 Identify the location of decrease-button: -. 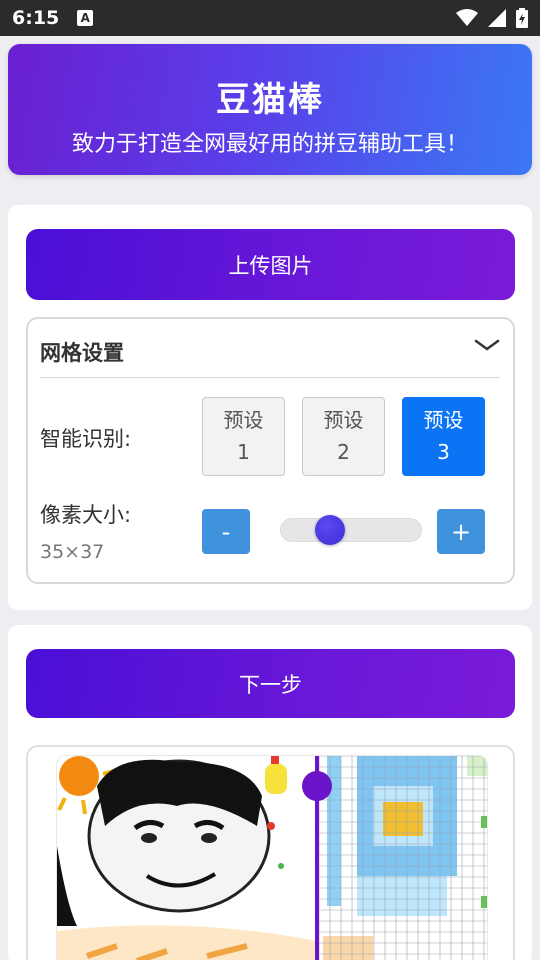
(226, 531).